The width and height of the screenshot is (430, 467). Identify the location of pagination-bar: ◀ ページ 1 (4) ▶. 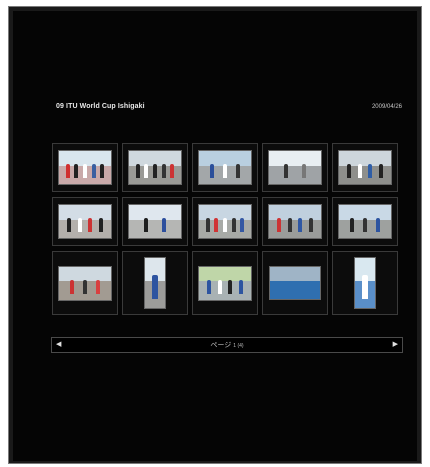
(227, 345).